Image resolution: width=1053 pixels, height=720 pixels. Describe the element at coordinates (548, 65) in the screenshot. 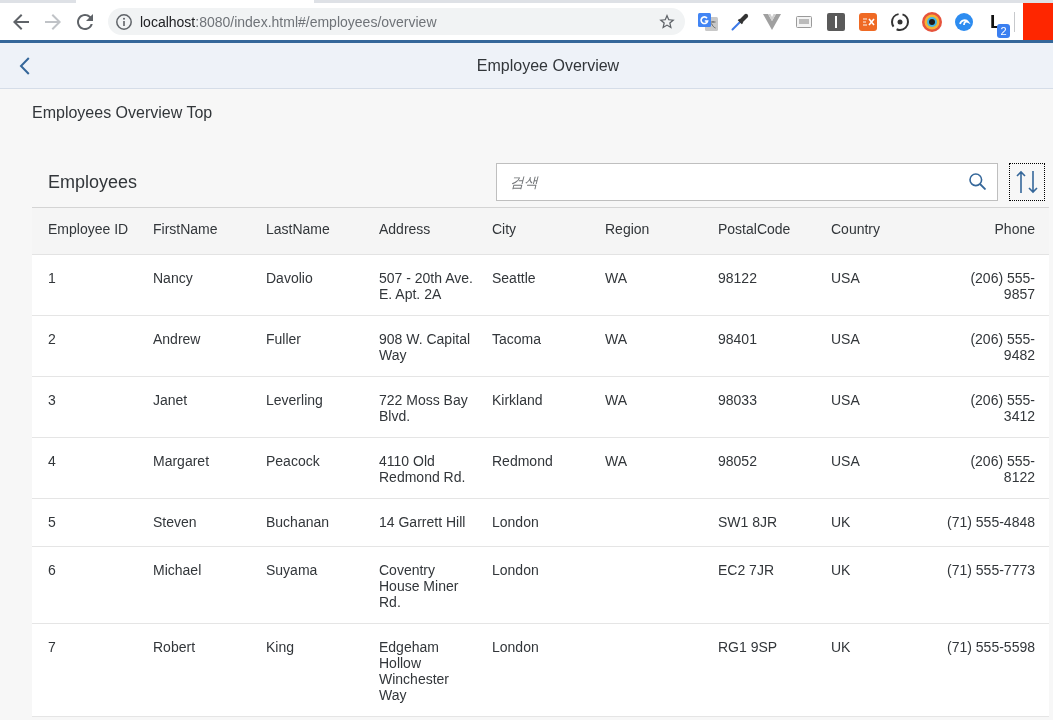

I see `page-title: Employee Overview` at that location.